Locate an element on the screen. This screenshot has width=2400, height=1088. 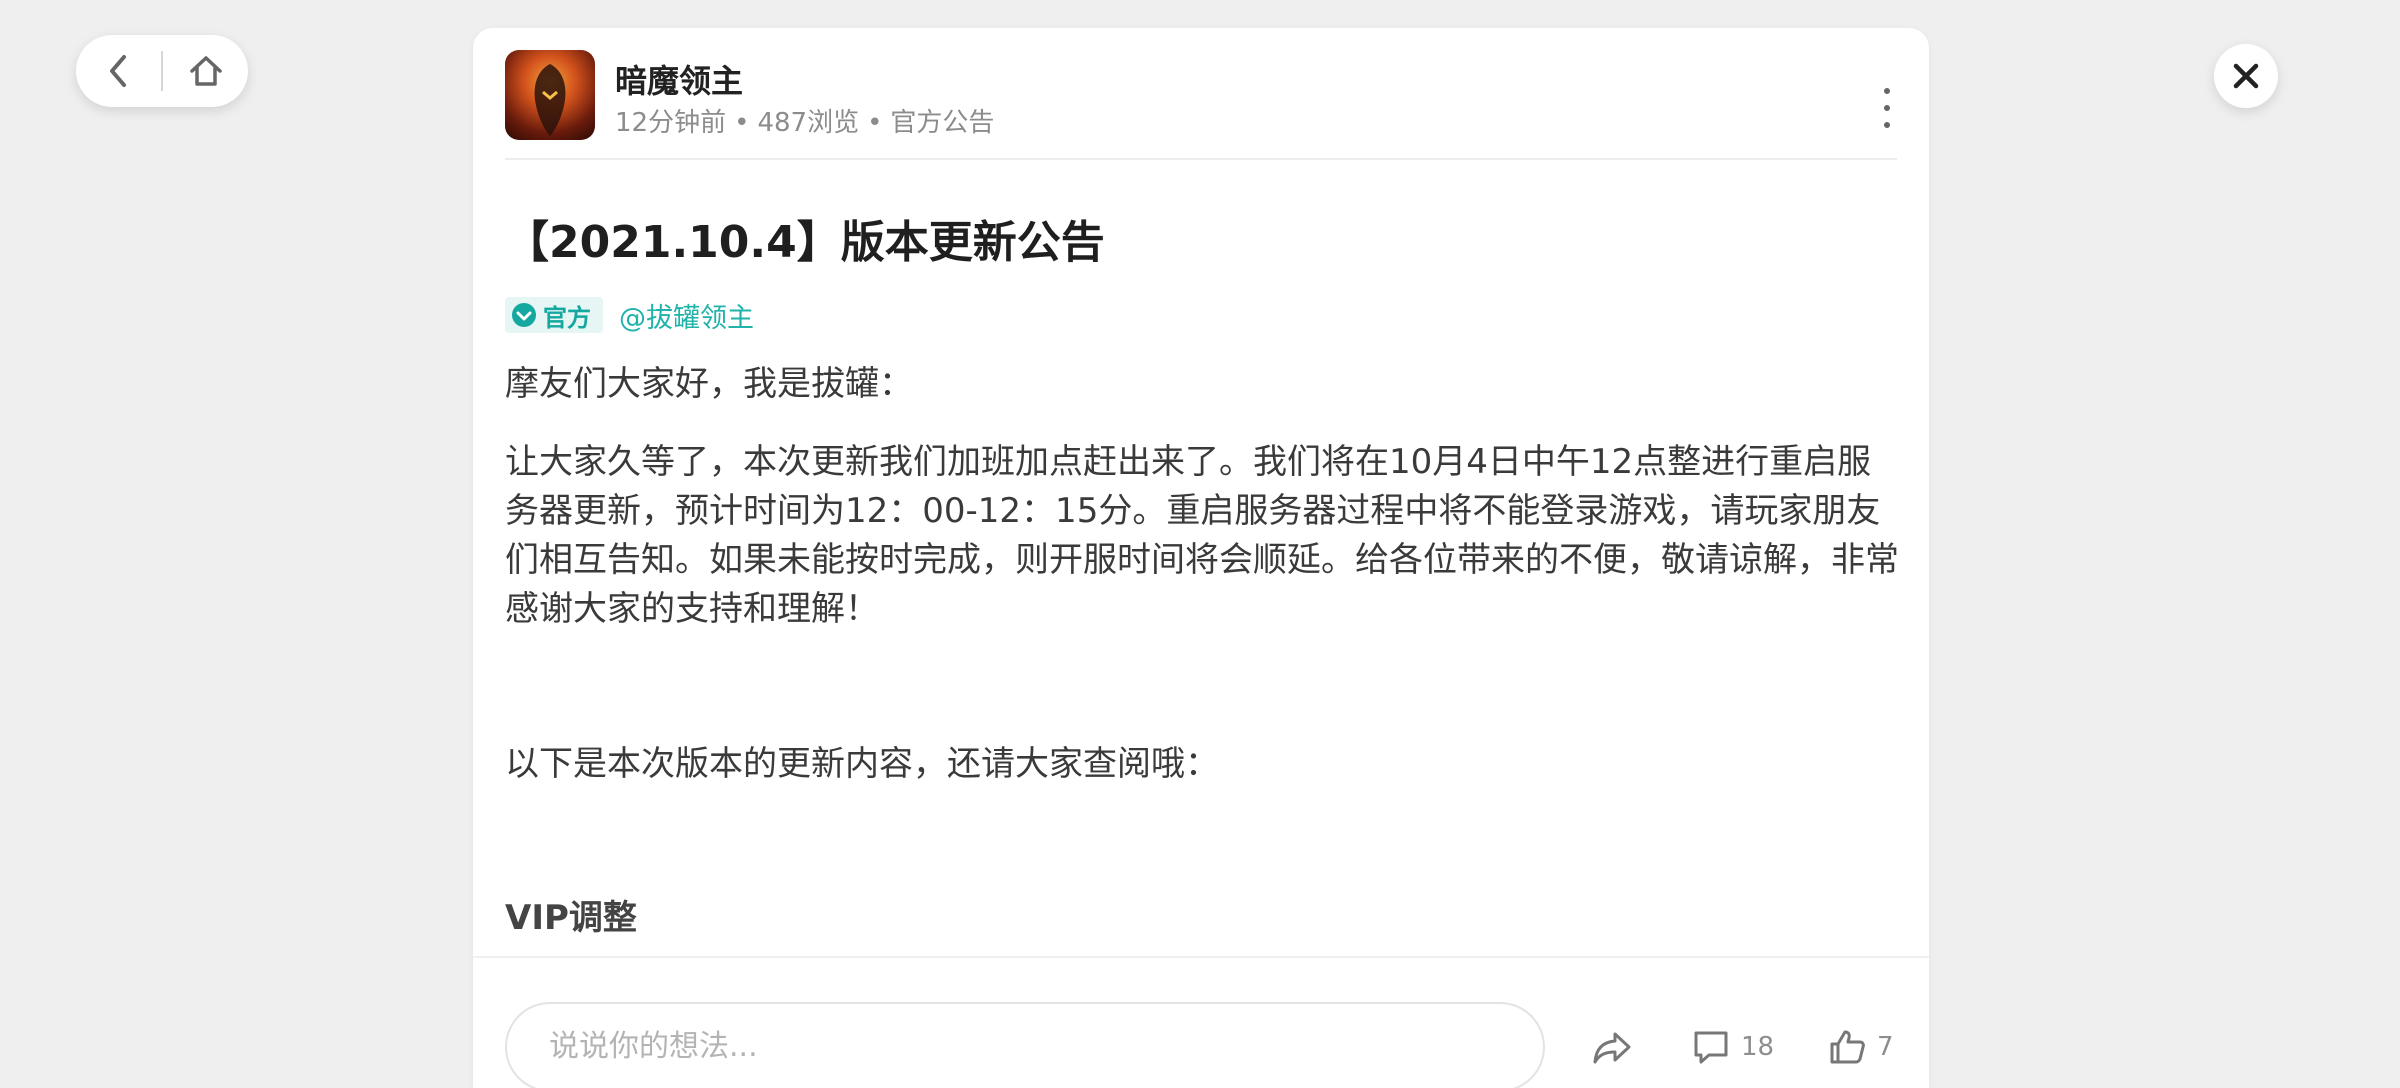
close-button is located at coordinates (2246, 76).